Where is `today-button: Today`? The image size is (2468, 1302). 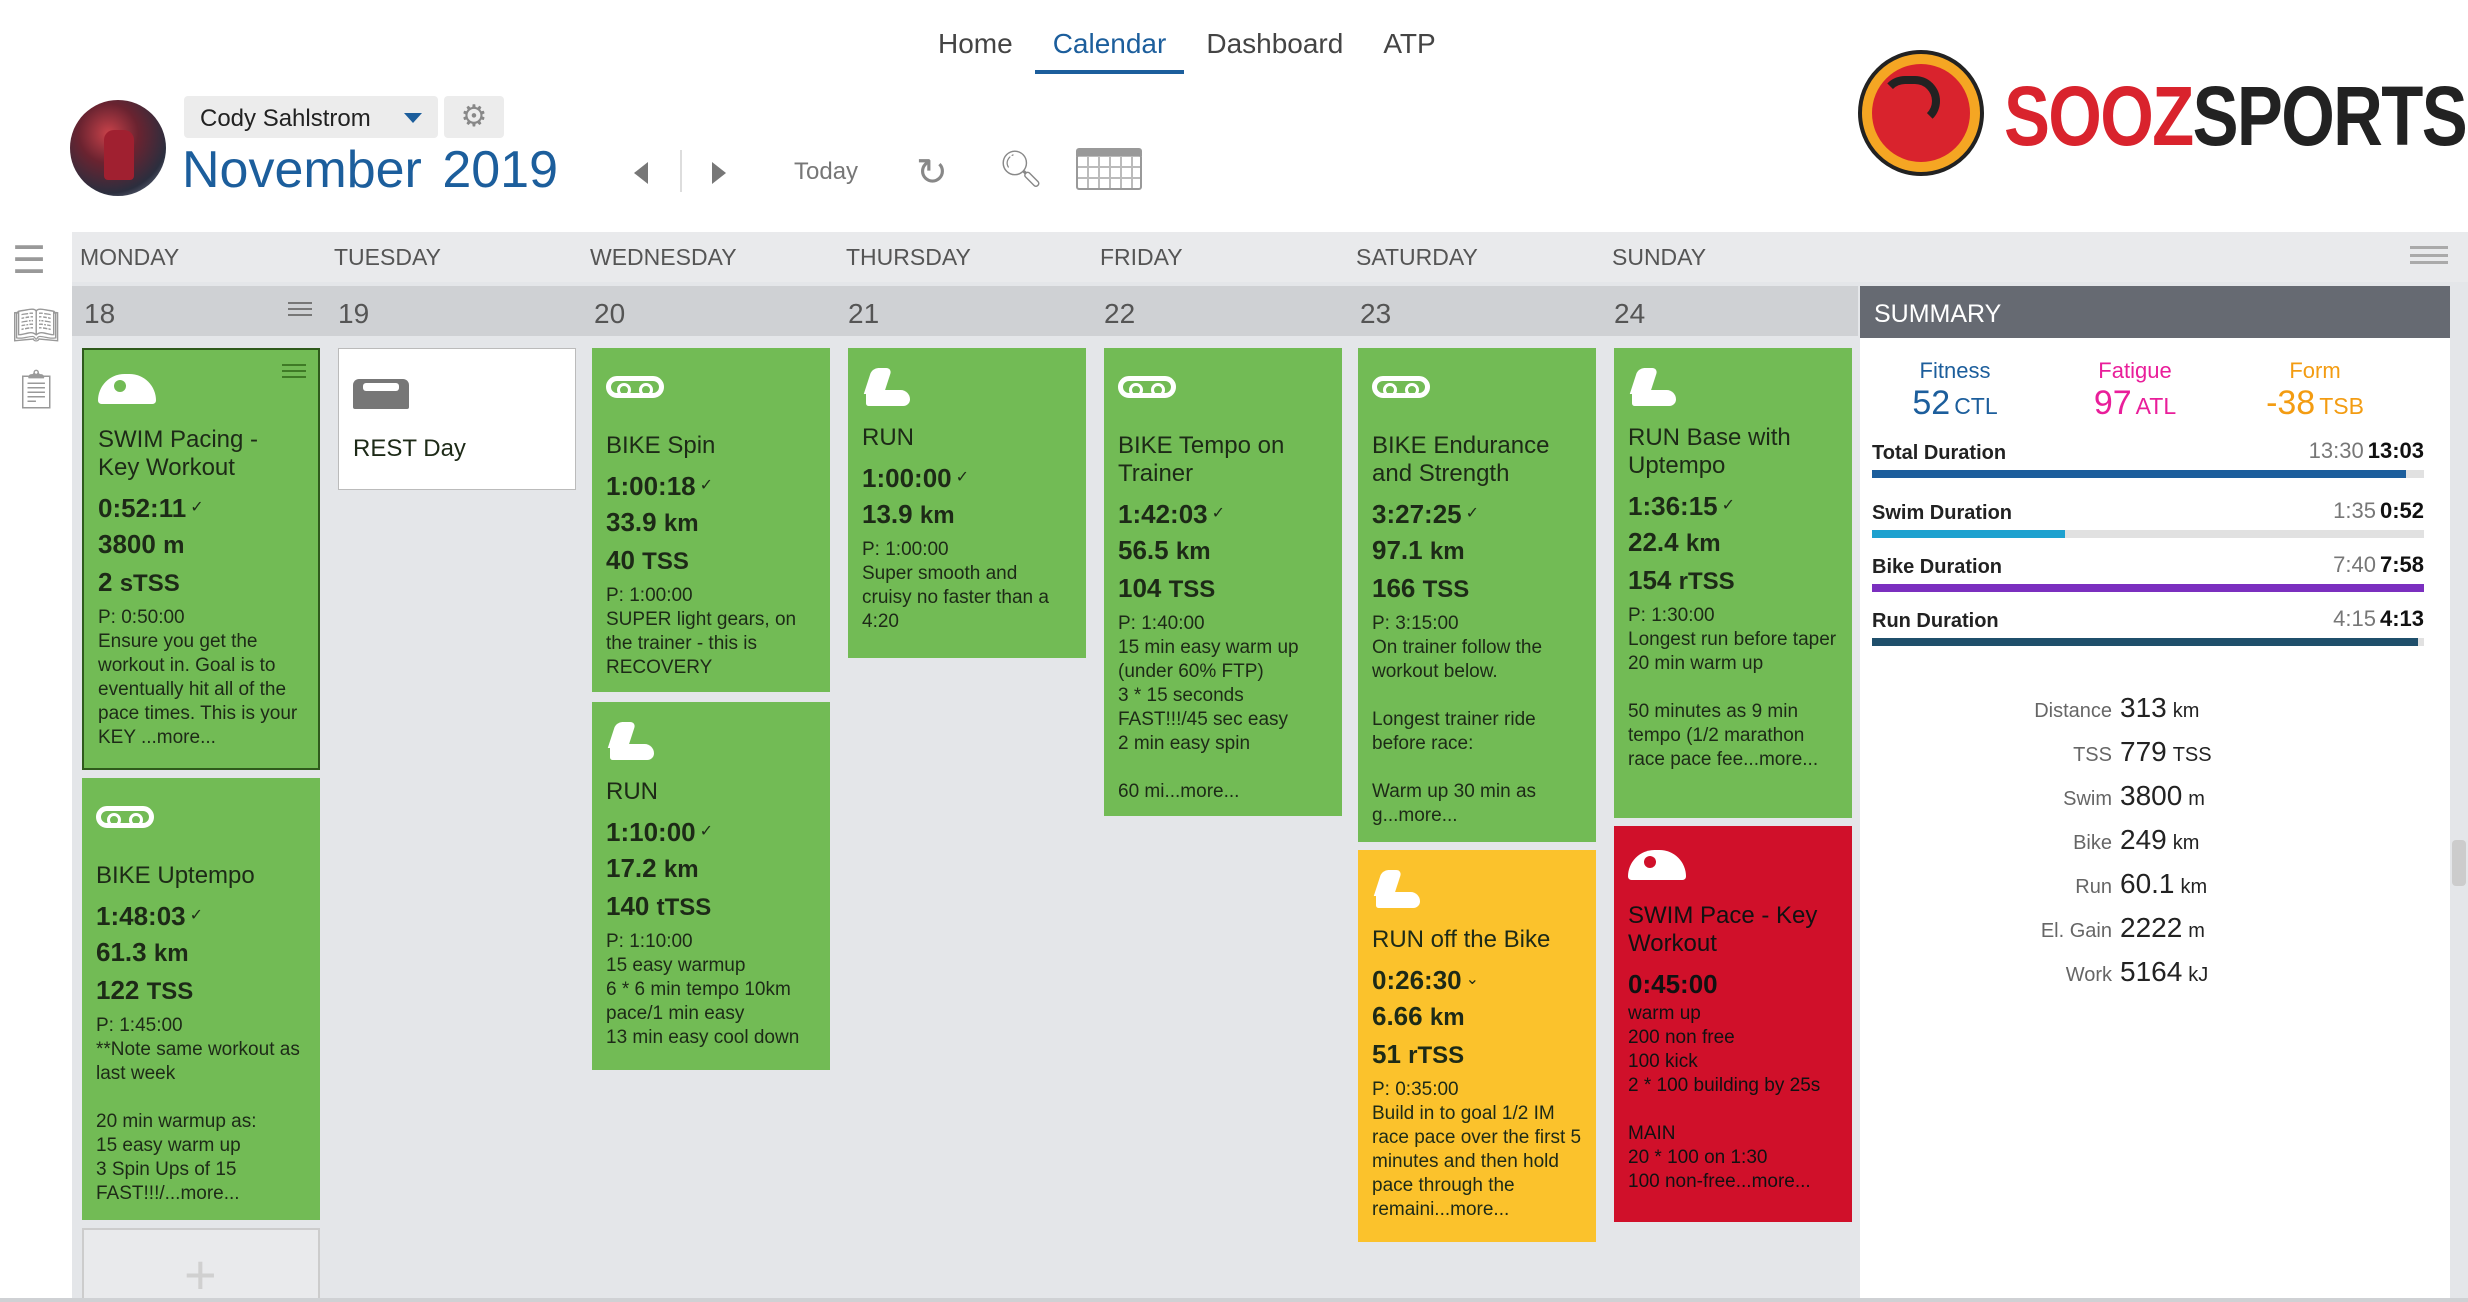
today-button: Today is located at coordinates (826, 172).